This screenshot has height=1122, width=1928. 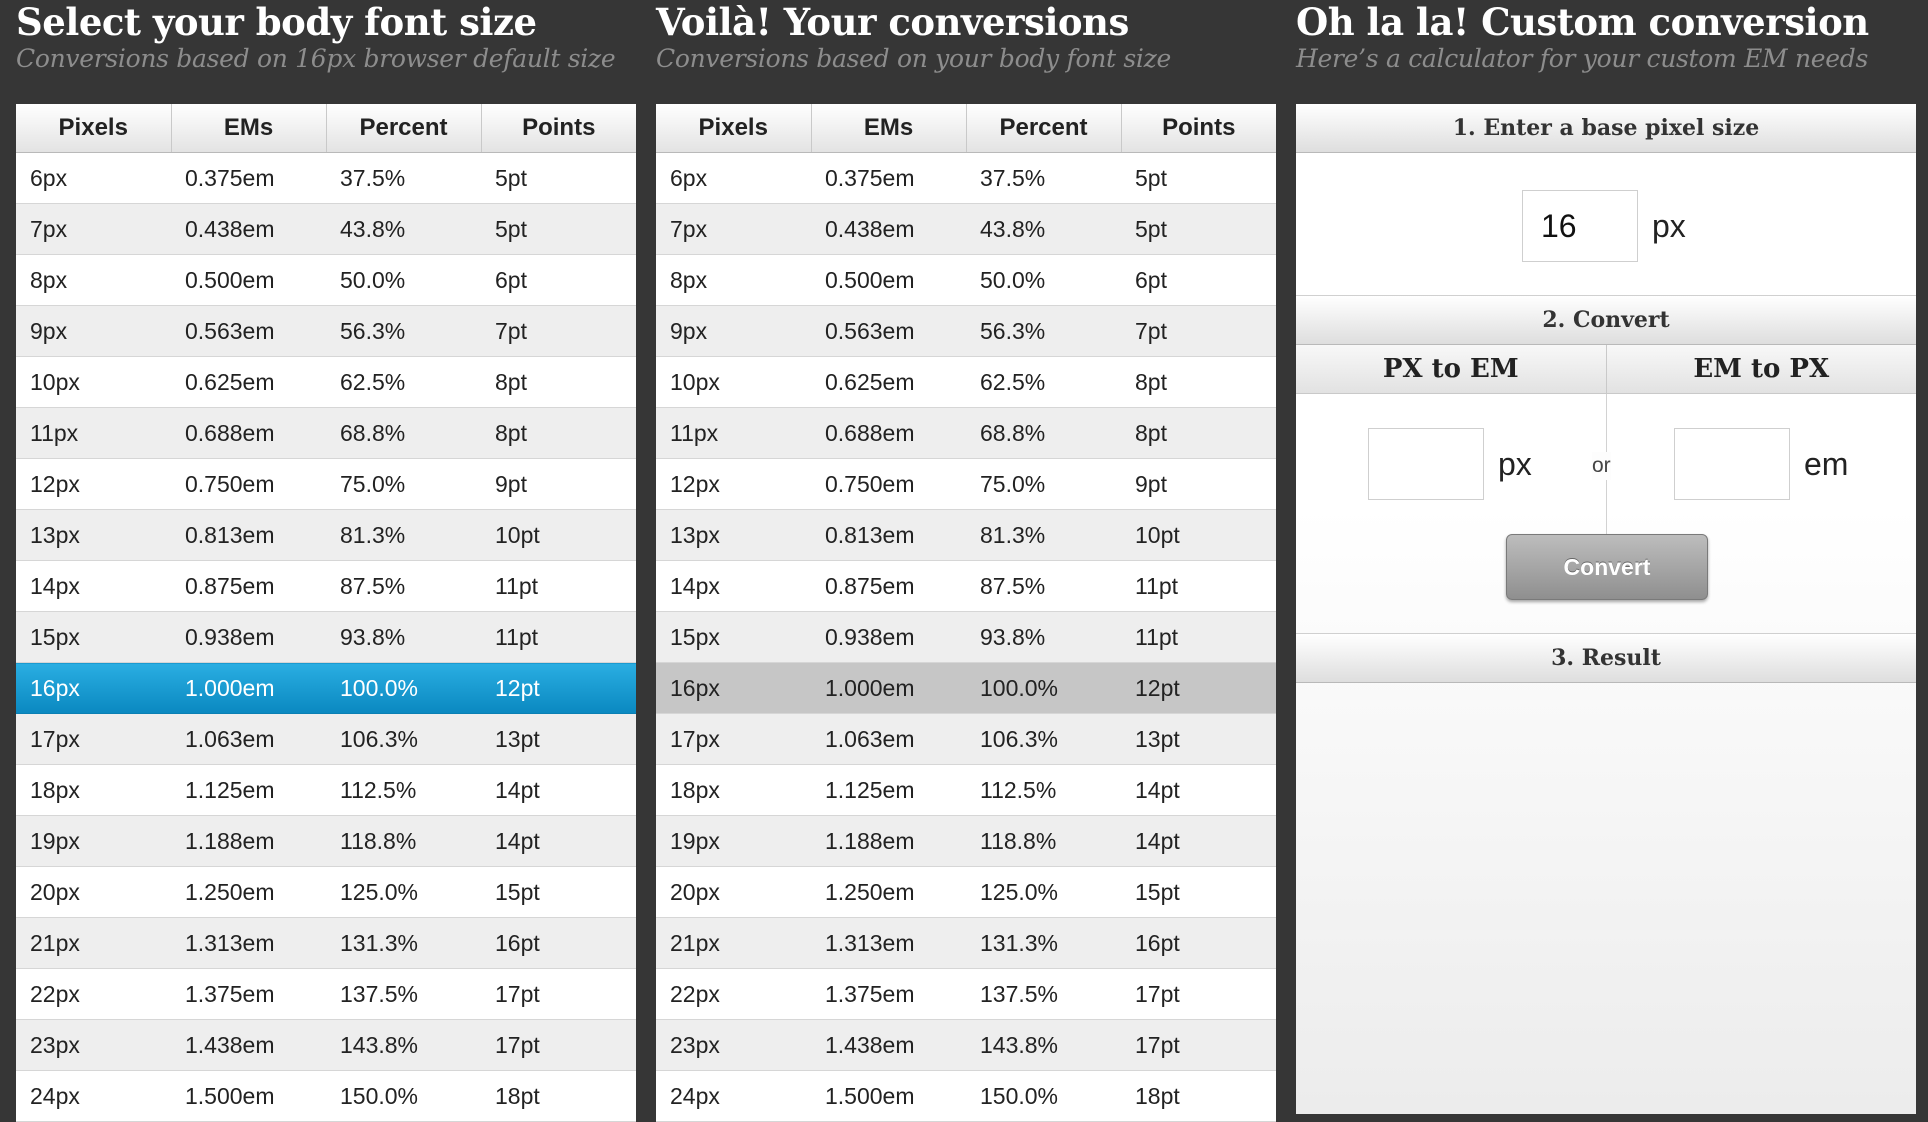 I want to click on ems-cell: 1.188em, so click(x=888, y=841).